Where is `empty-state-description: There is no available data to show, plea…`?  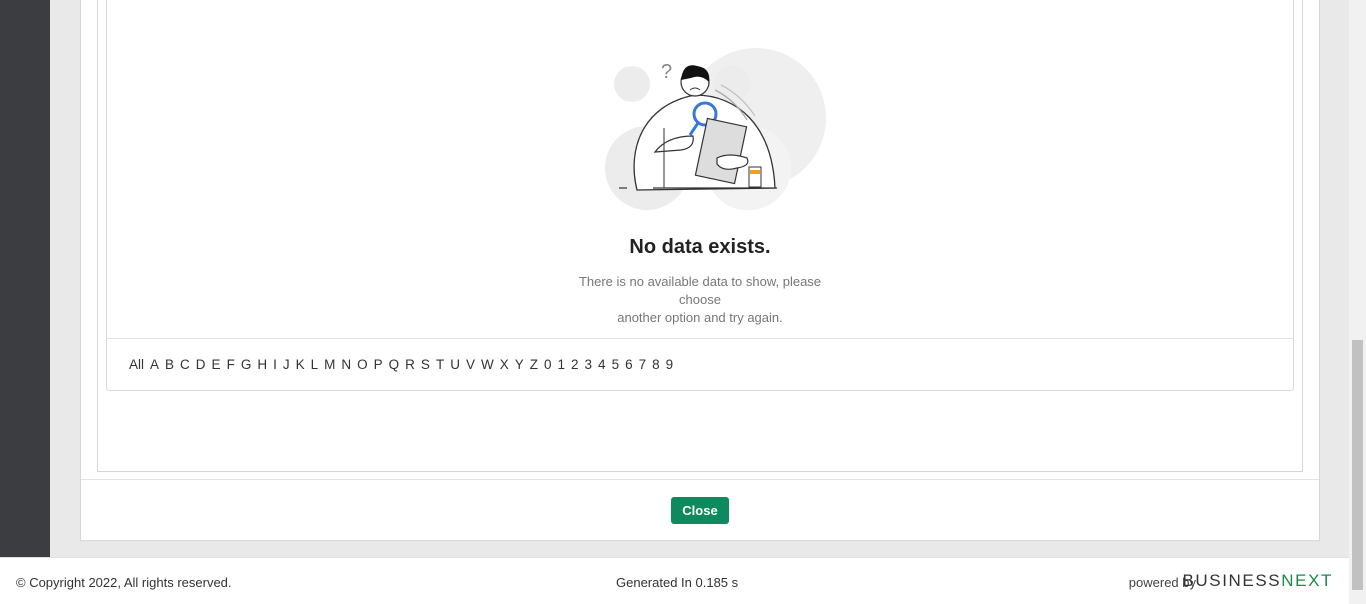 empty-state-description: There is no available data to show, plea… is located at coordinates (700, 300).